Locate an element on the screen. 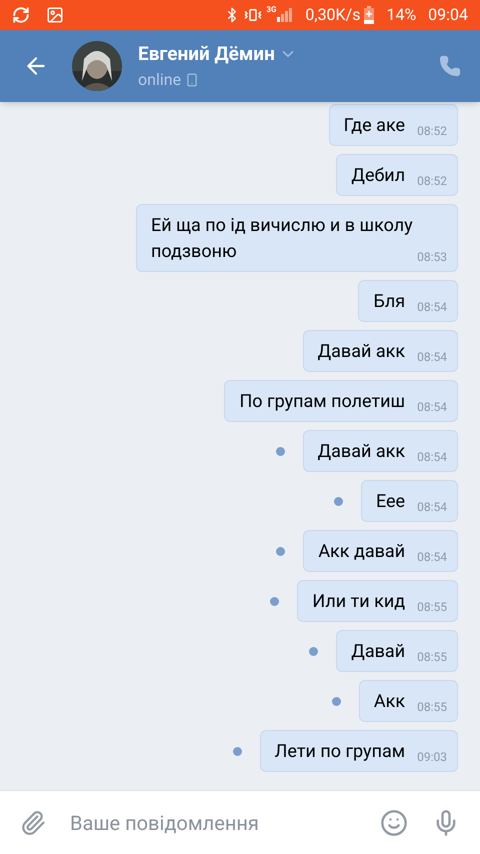 The image size is (480, 854). message-bubble: Лети по групам 09:03 is located at coordinates (359, 751).